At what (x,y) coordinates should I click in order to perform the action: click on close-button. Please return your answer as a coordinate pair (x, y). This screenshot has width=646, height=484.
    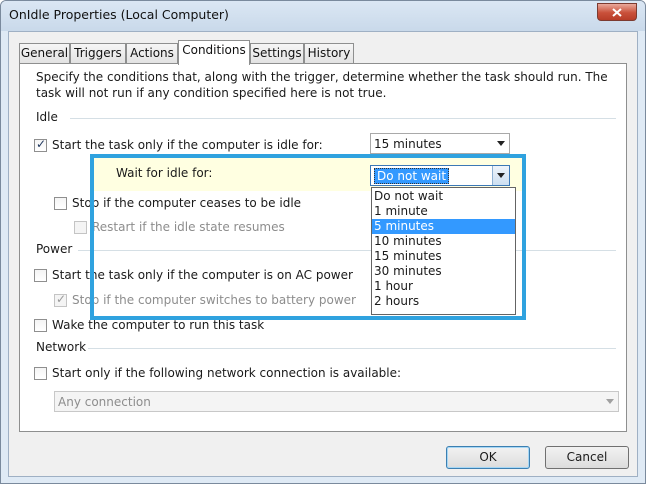
    Looking at the image, I should click on (617, 12).